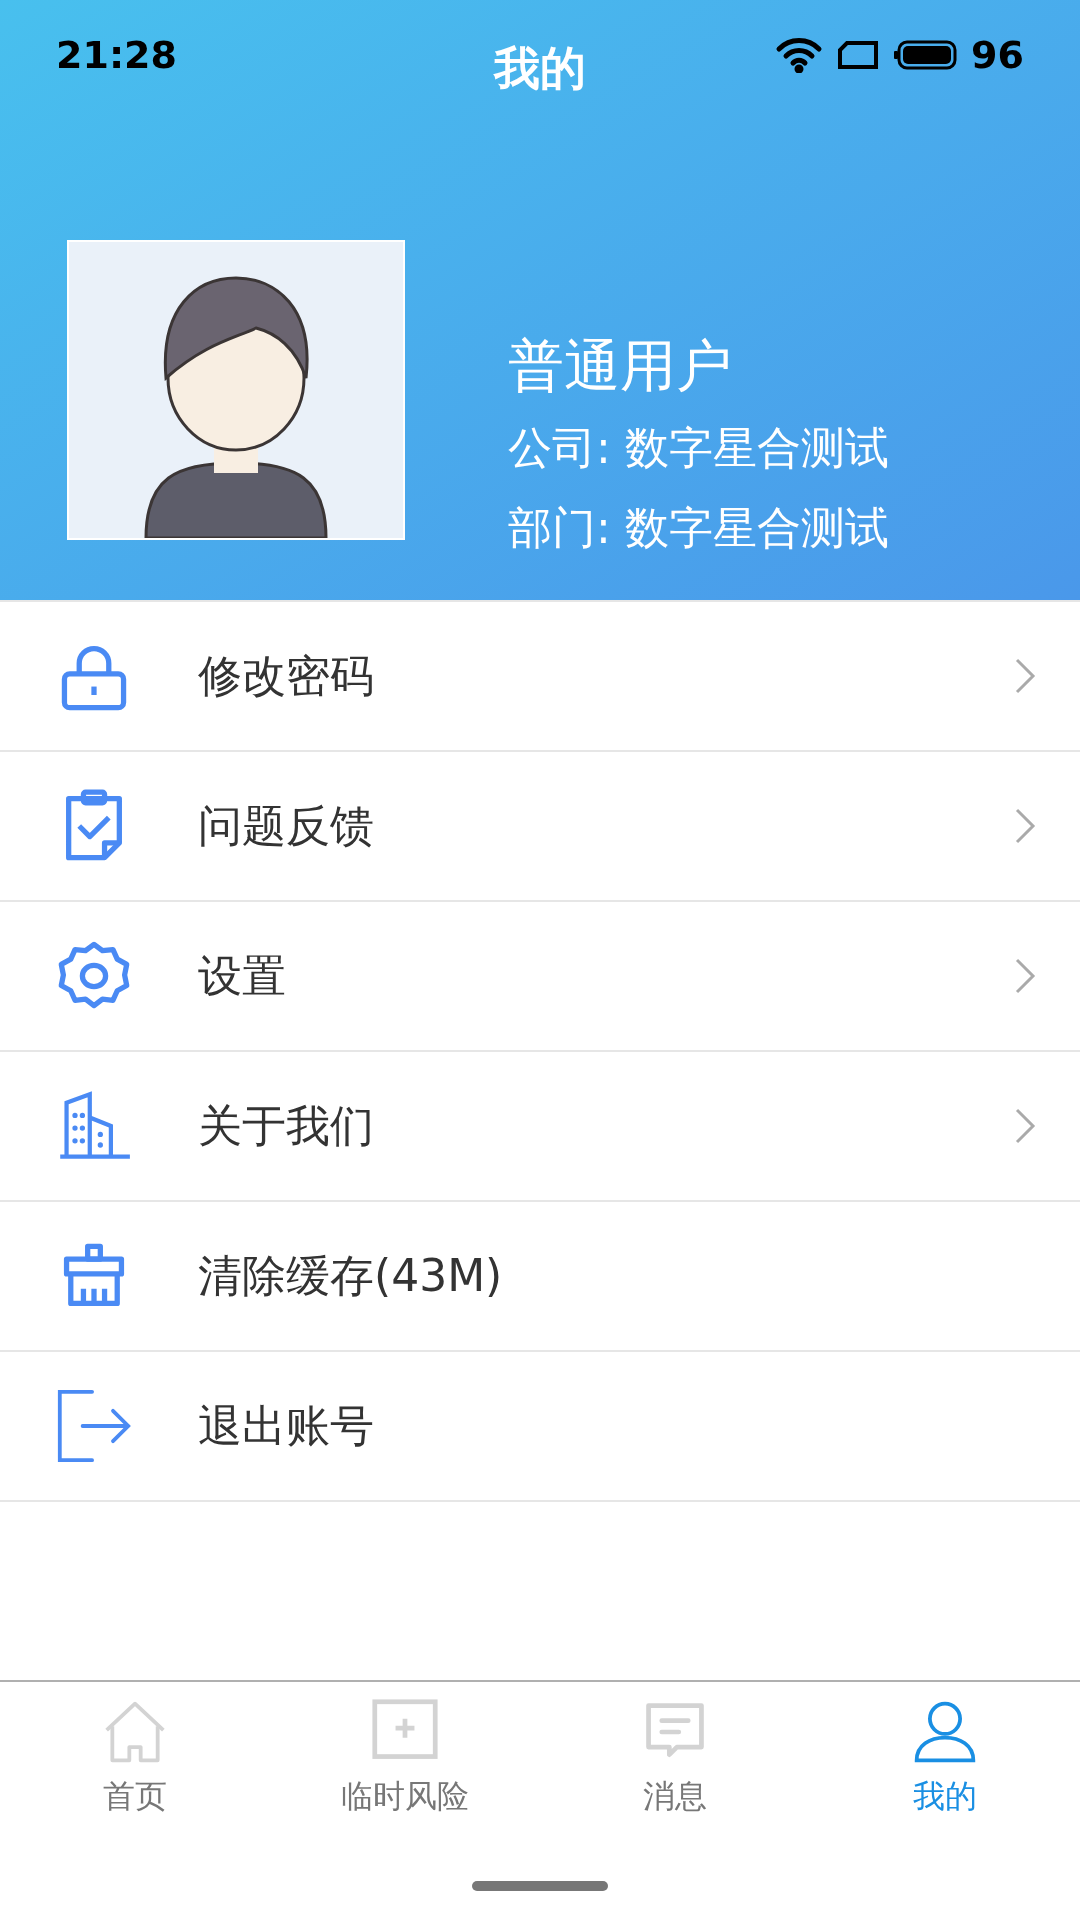 Image resolution: width=1080 pixels, height=1920 pixels. I want to click on tab-item: 消息, so click(675, 1757).